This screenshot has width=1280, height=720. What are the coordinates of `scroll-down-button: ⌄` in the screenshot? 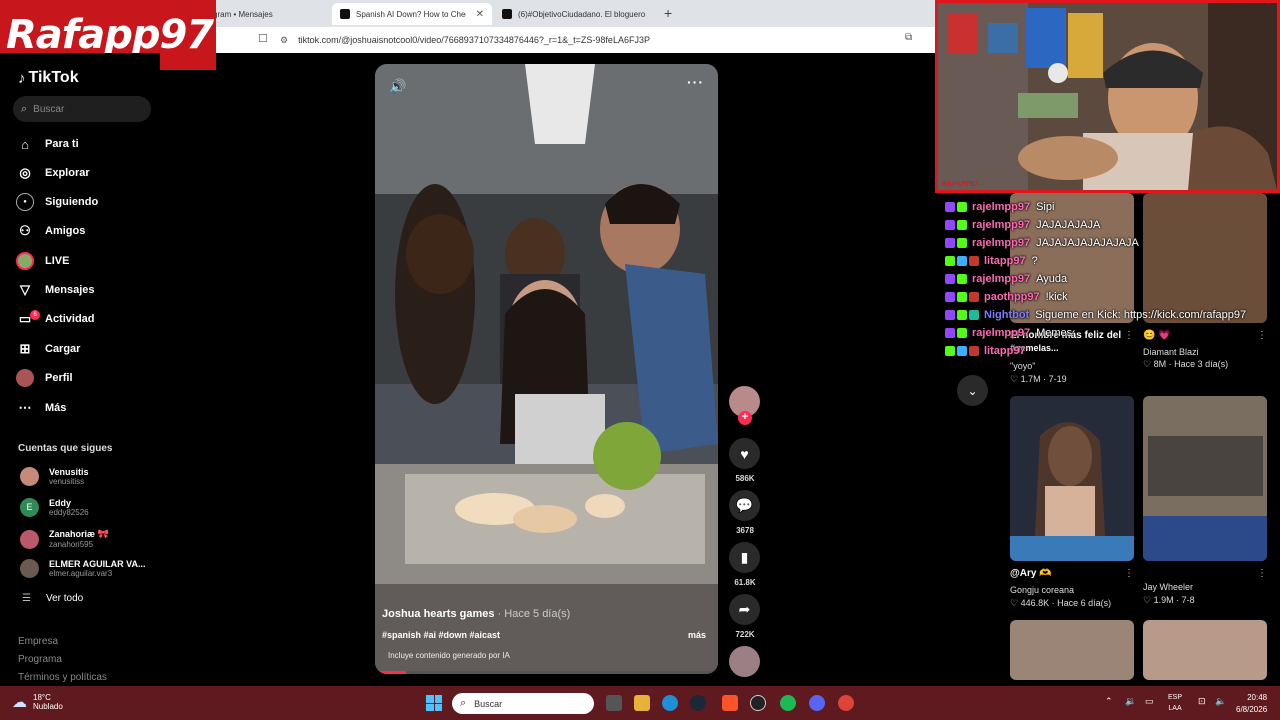 It's located at (972, 390).